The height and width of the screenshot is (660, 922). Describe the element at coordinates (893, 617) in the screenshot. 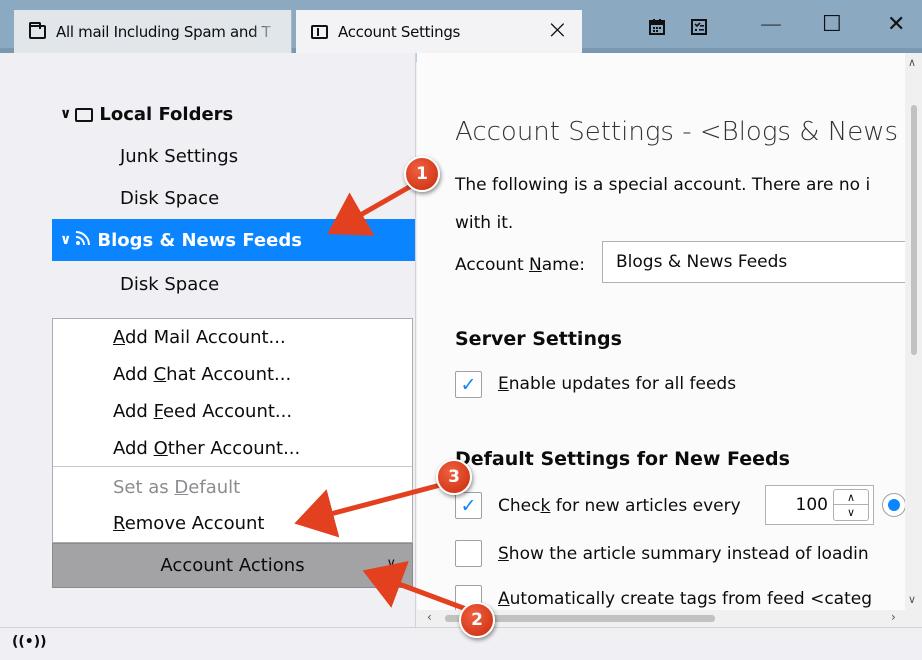

I see `scroll-right-icon: ›` at that location.